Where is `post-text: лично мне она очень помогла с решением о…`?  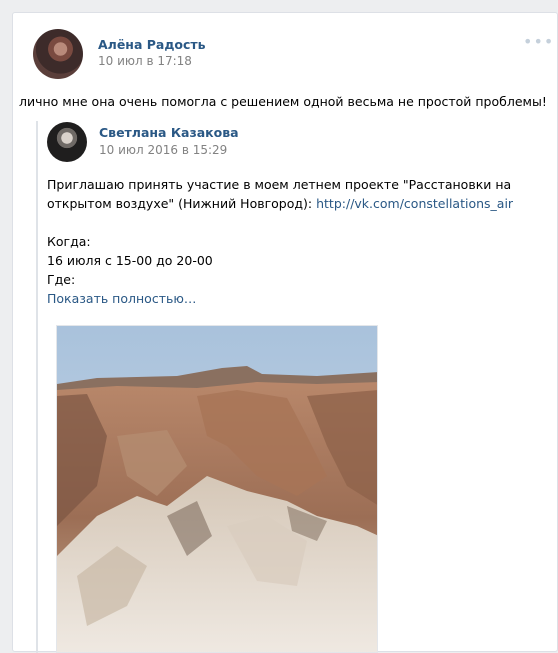
post-text: лично мне она очень помогла с решением о… is located at coordinates (283, 101).